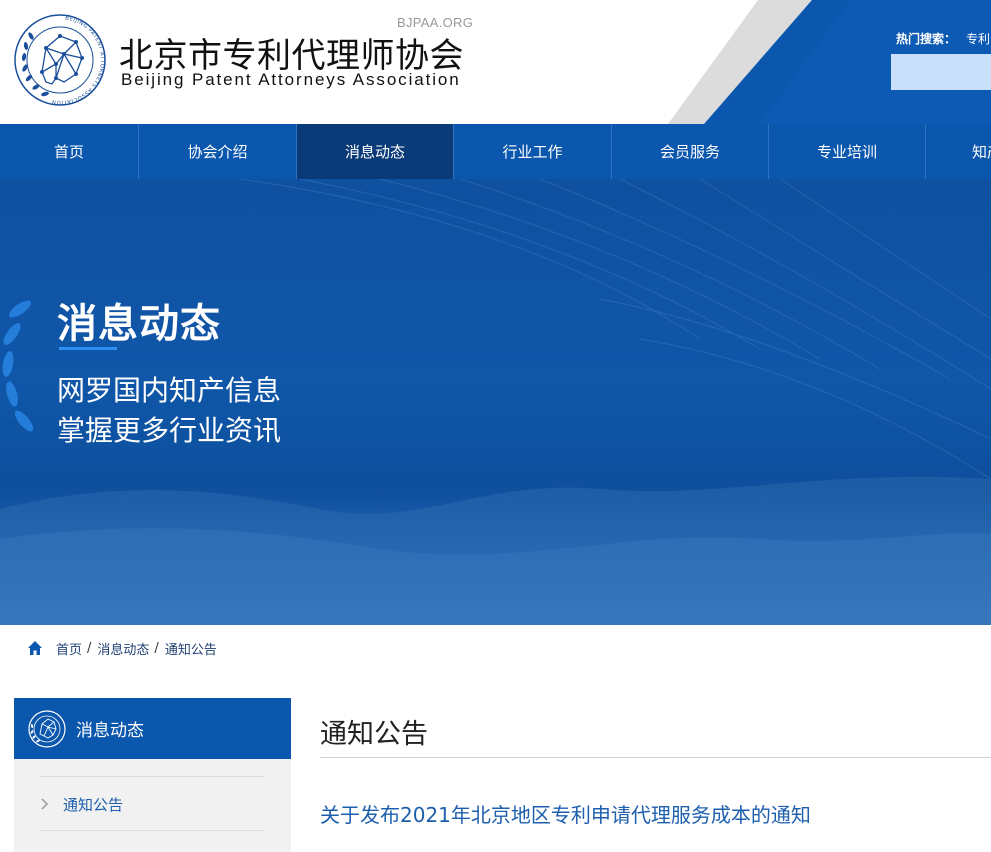 This screenshot has height=852, width=991. What do you see at coordinates (958, 151) in the screenshot?
I see `nav-item-ip: 知产` at bounding box center [958, 151].